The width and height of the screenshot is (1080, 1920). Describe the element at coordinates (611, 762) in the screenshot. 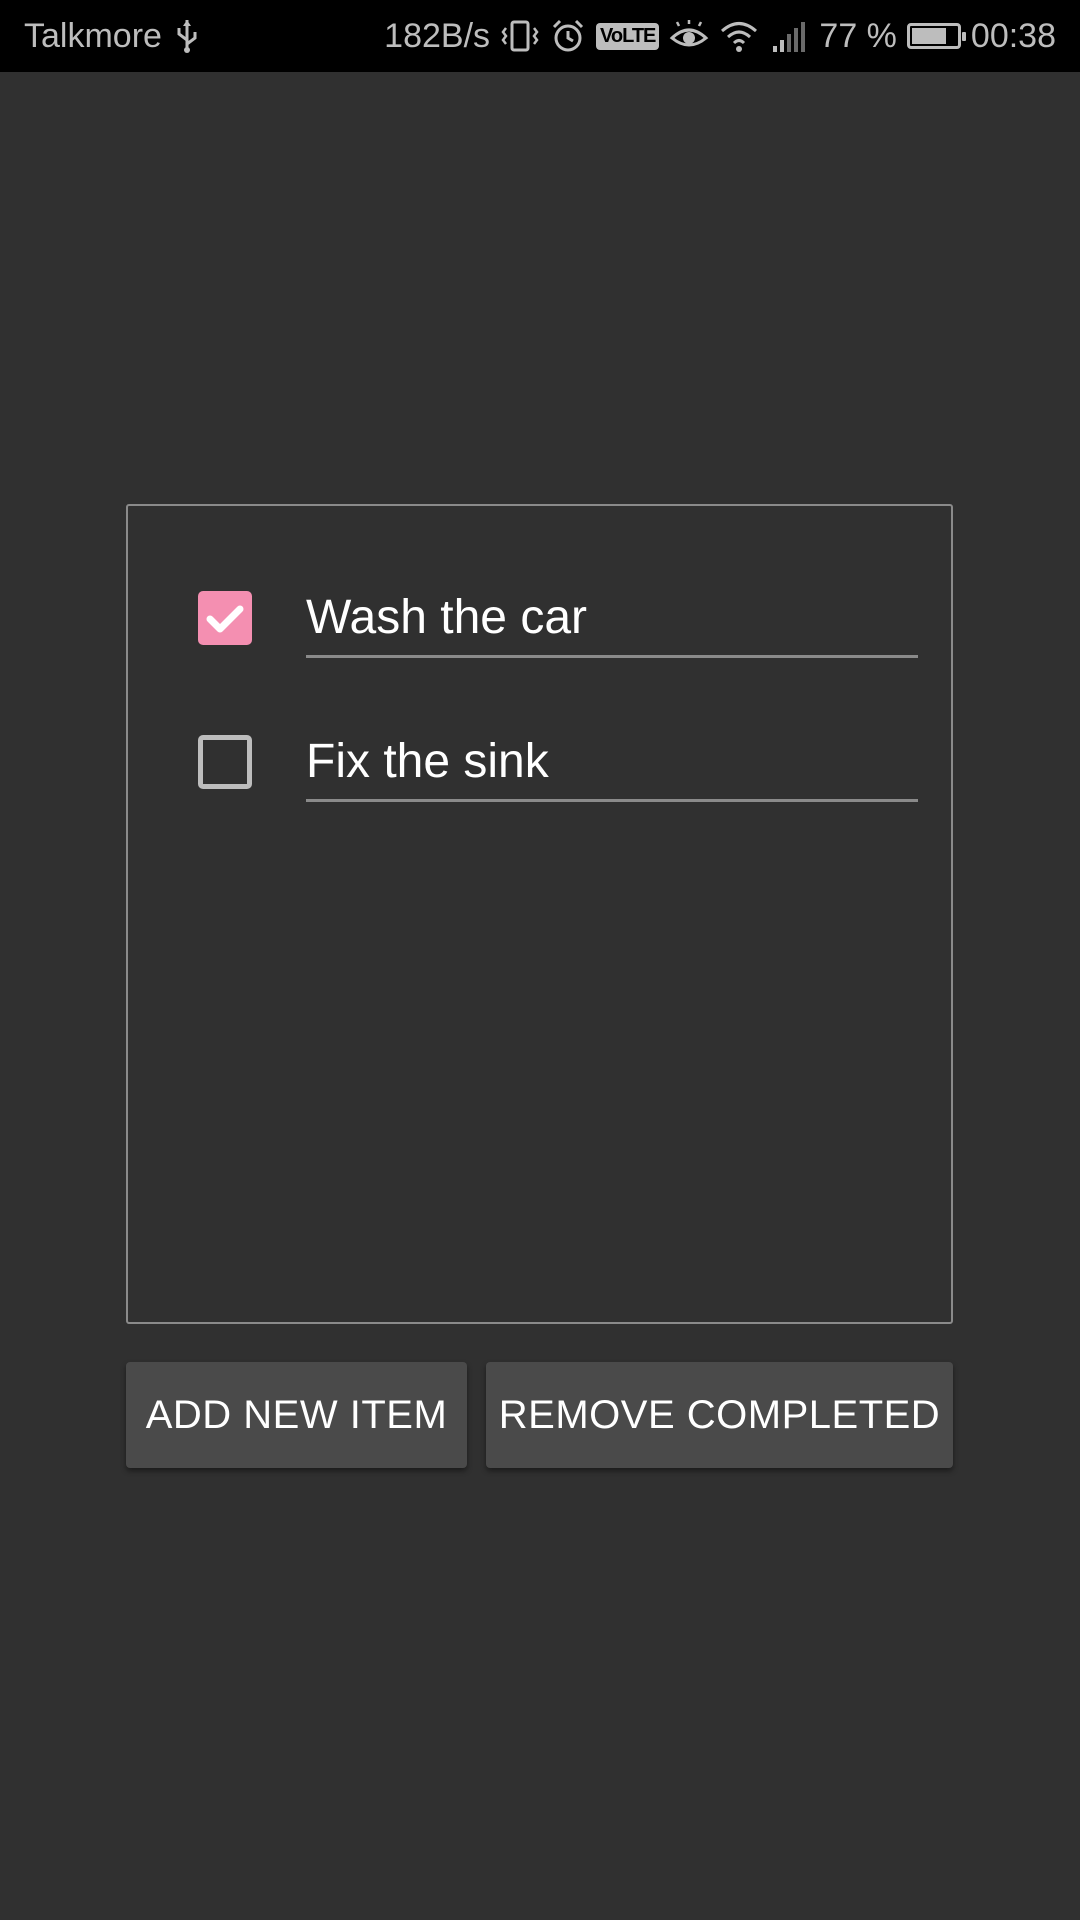

I see `item-text-field: Fix the sink` at that location.